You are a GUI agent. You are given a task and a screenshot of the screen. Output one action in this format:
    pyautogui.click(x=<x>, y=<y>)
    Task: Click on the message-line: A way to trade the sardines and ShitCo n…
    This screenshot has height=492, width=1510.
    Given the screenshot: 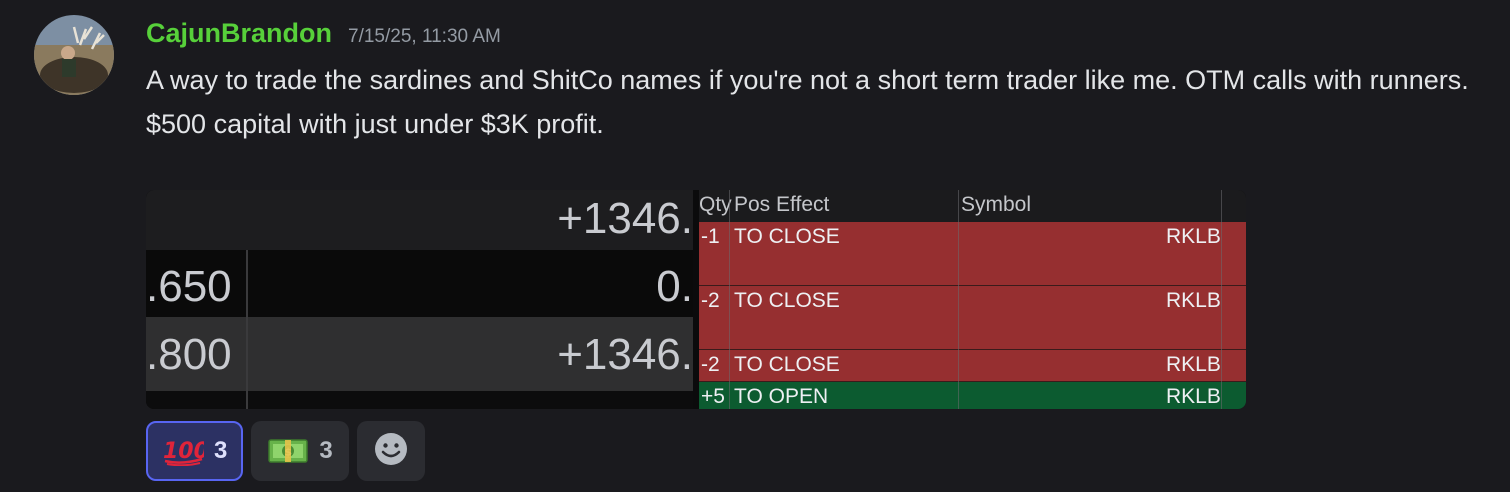 What is the action you would take?
    pyautogui.click(x=807, y=80)
    